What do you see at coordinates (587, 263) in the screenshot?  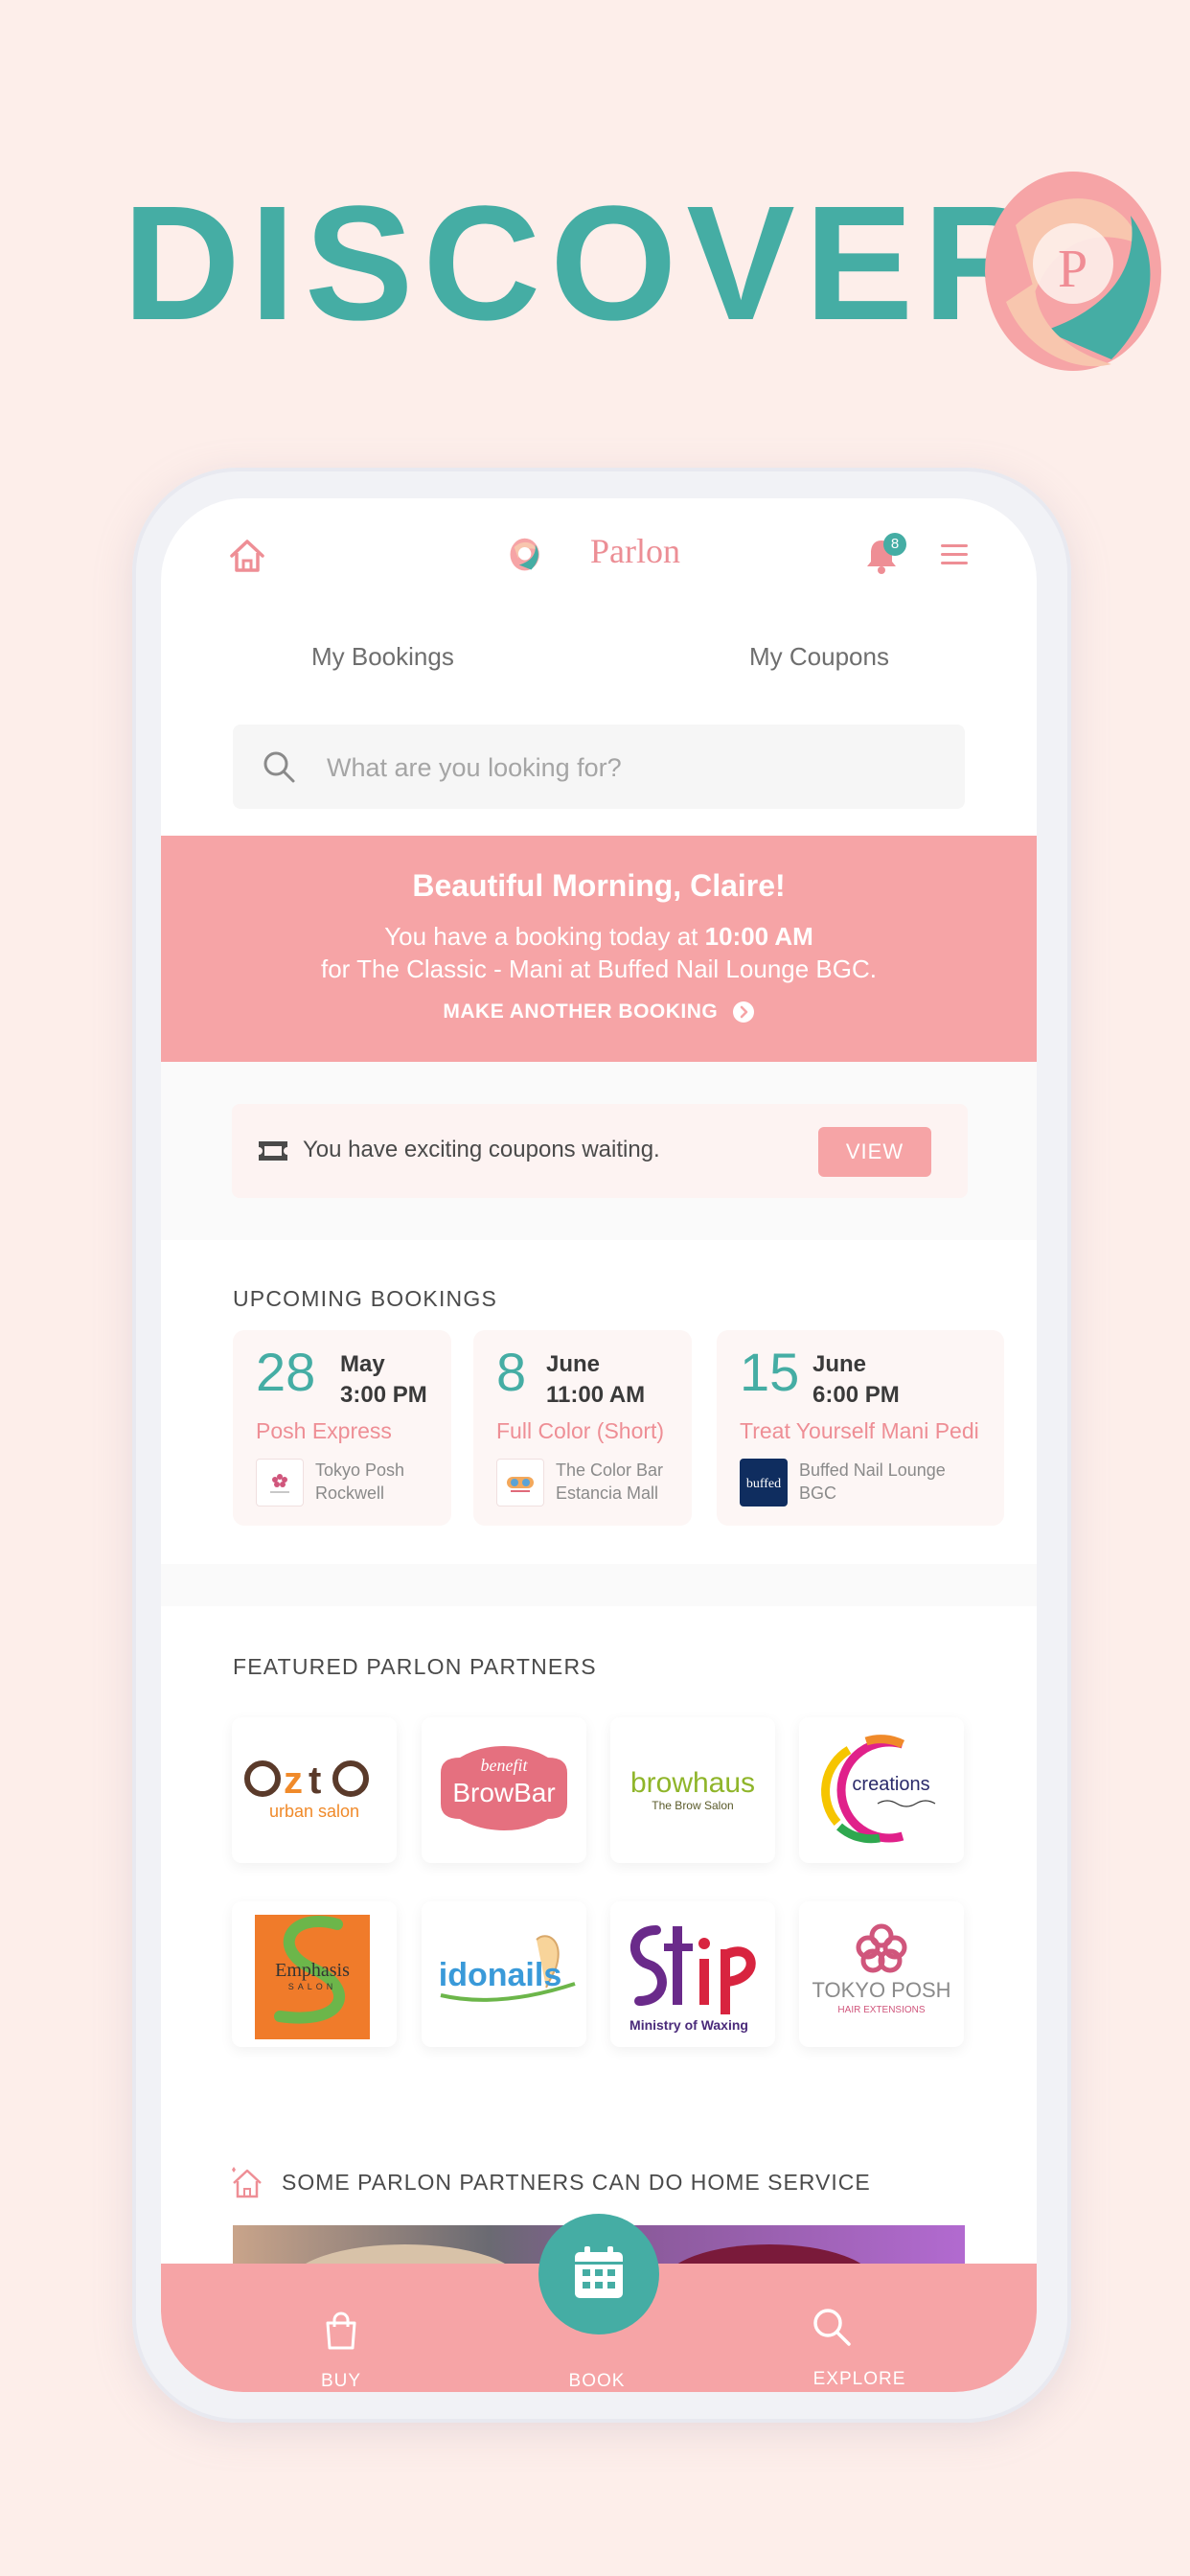 I see `hero-title: DISCOVER` at bounding box center [587, 263].